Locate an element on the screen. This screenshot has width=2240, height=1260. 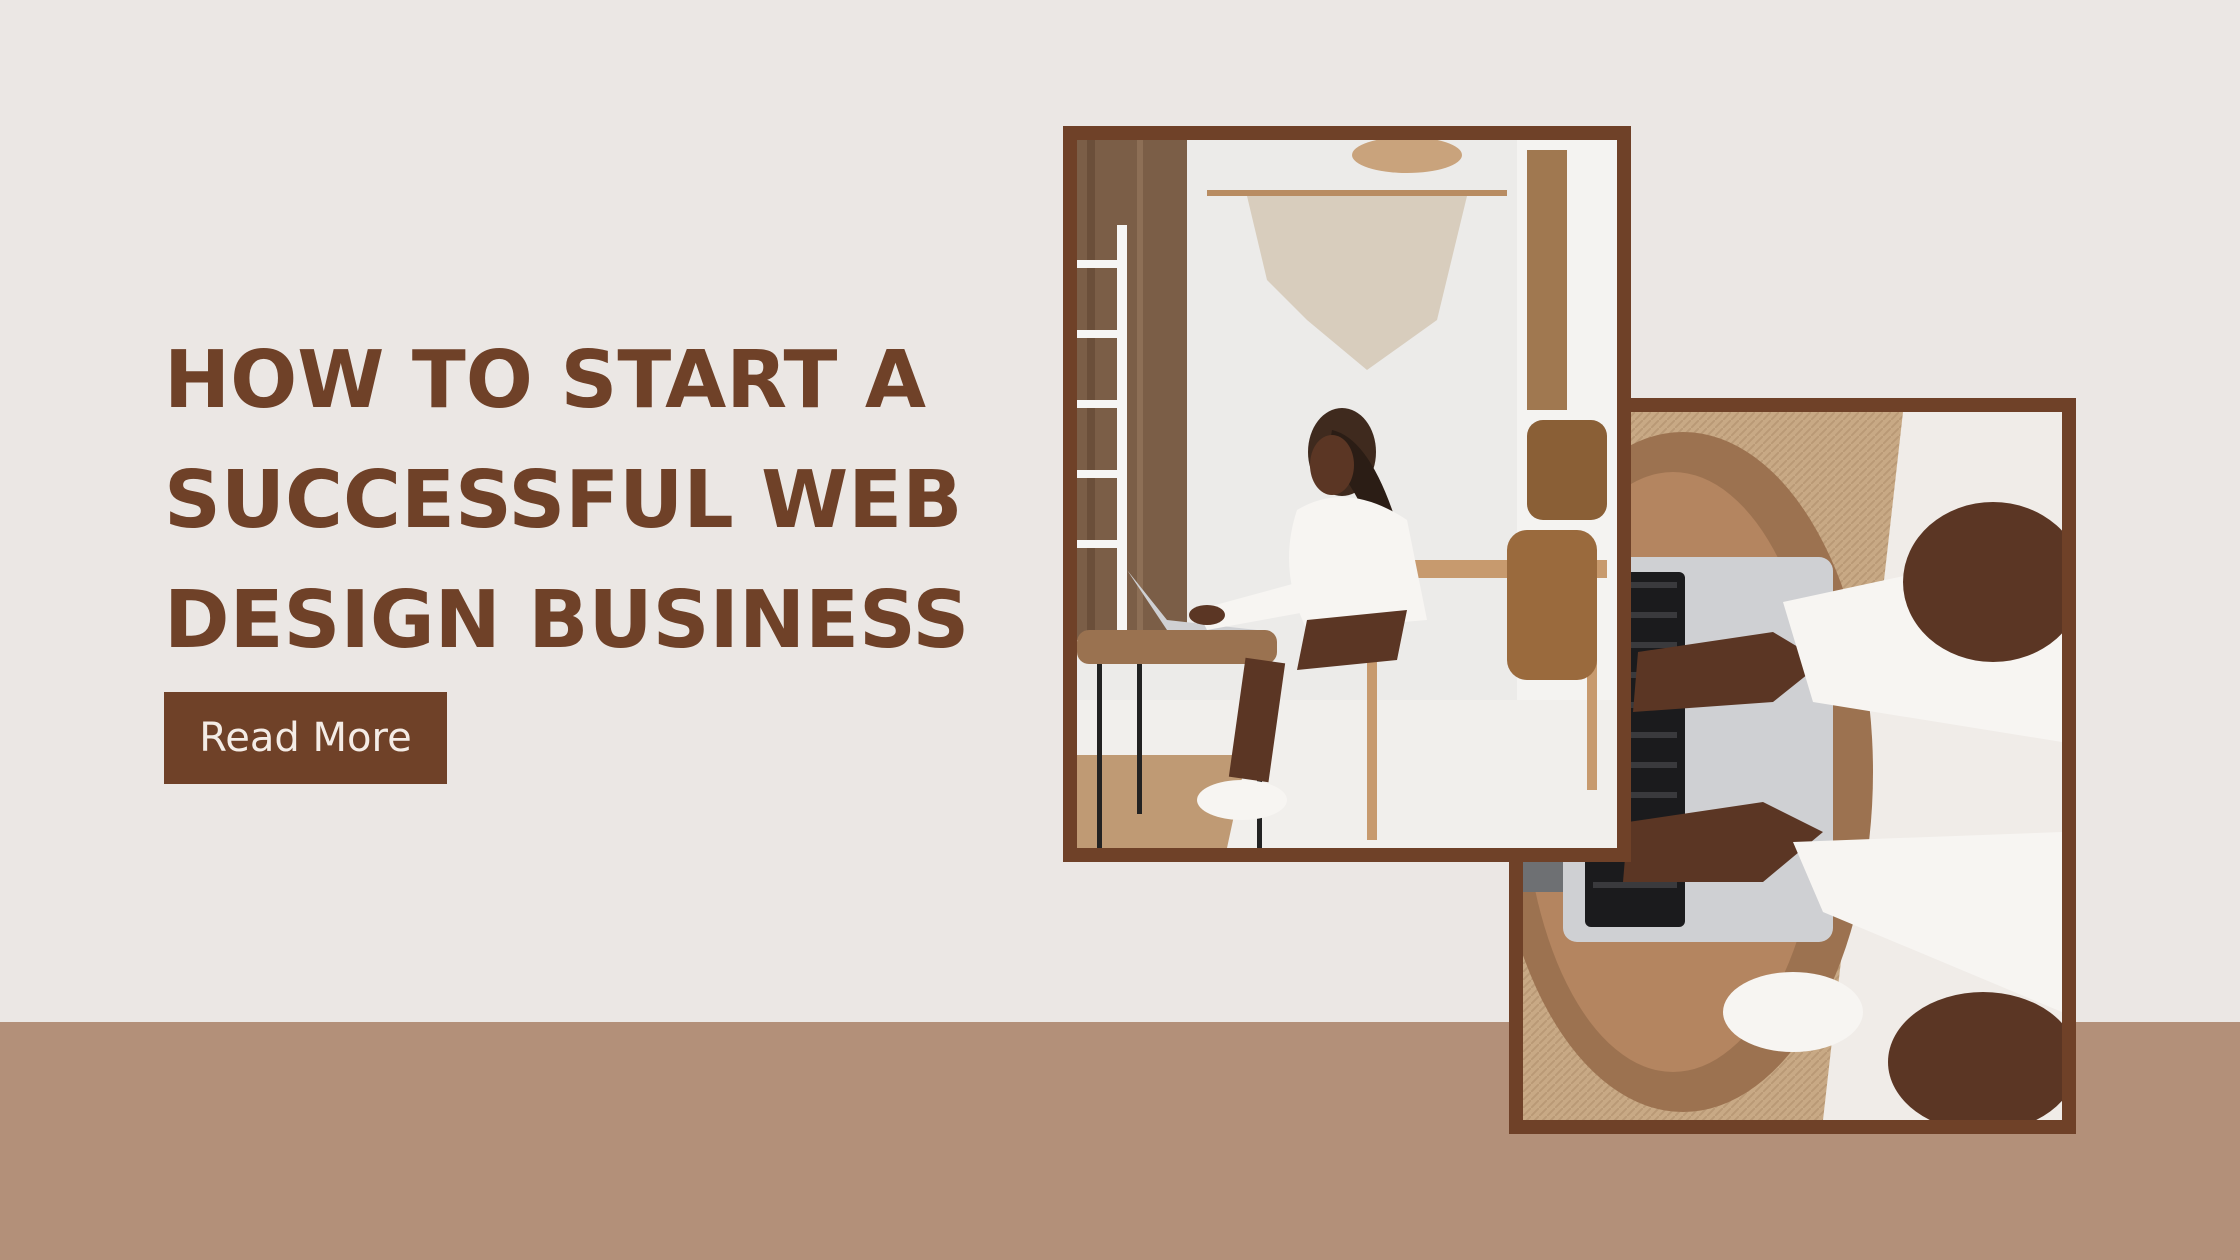
headline-line-3: DESIGN BUSINESS is located at coordinates (567, 620).